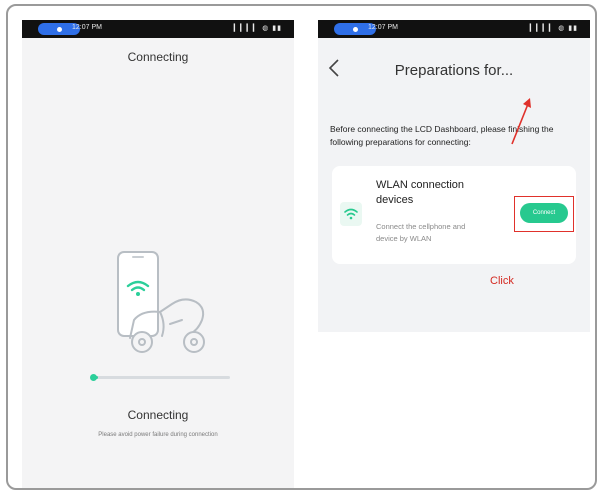 The height and width of the screenshot is (504, 607). Describe the element at coordinates (160, 377) in the screenshot. I see `connection-progress-bar` at that location.